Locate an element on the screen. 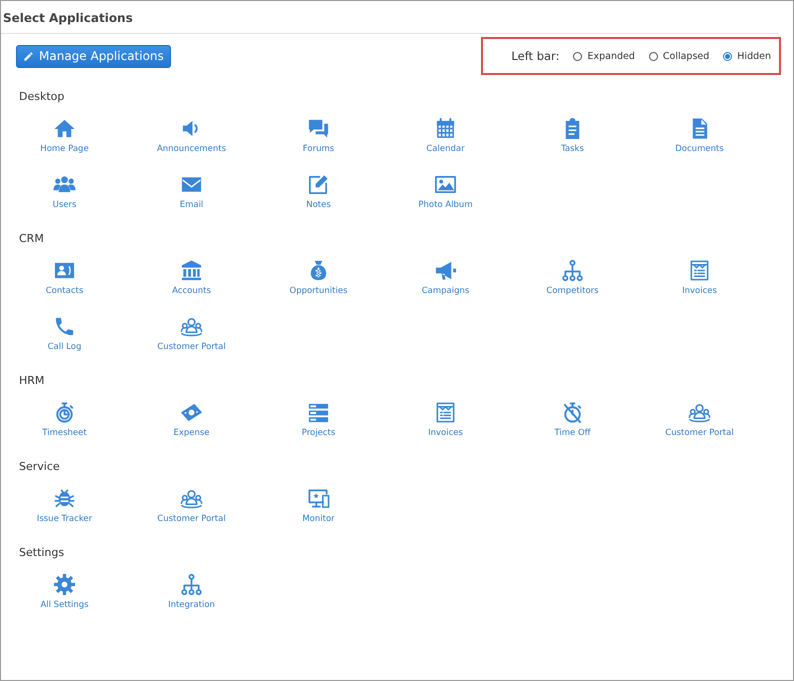  app-link: Expense is located at coordinates (191, 419).